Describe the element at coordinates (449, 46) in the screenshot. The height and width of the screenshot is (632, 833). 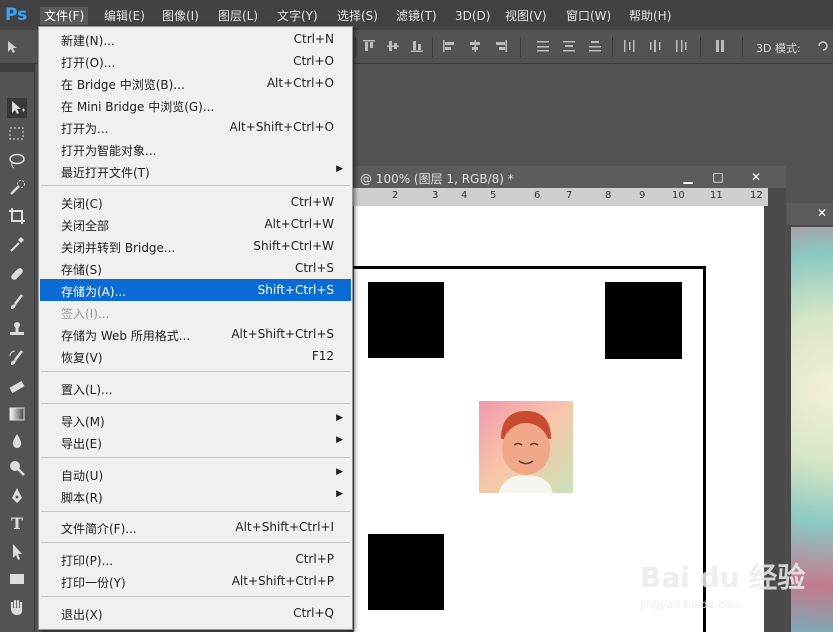
I see `align-left-icon` at that location.